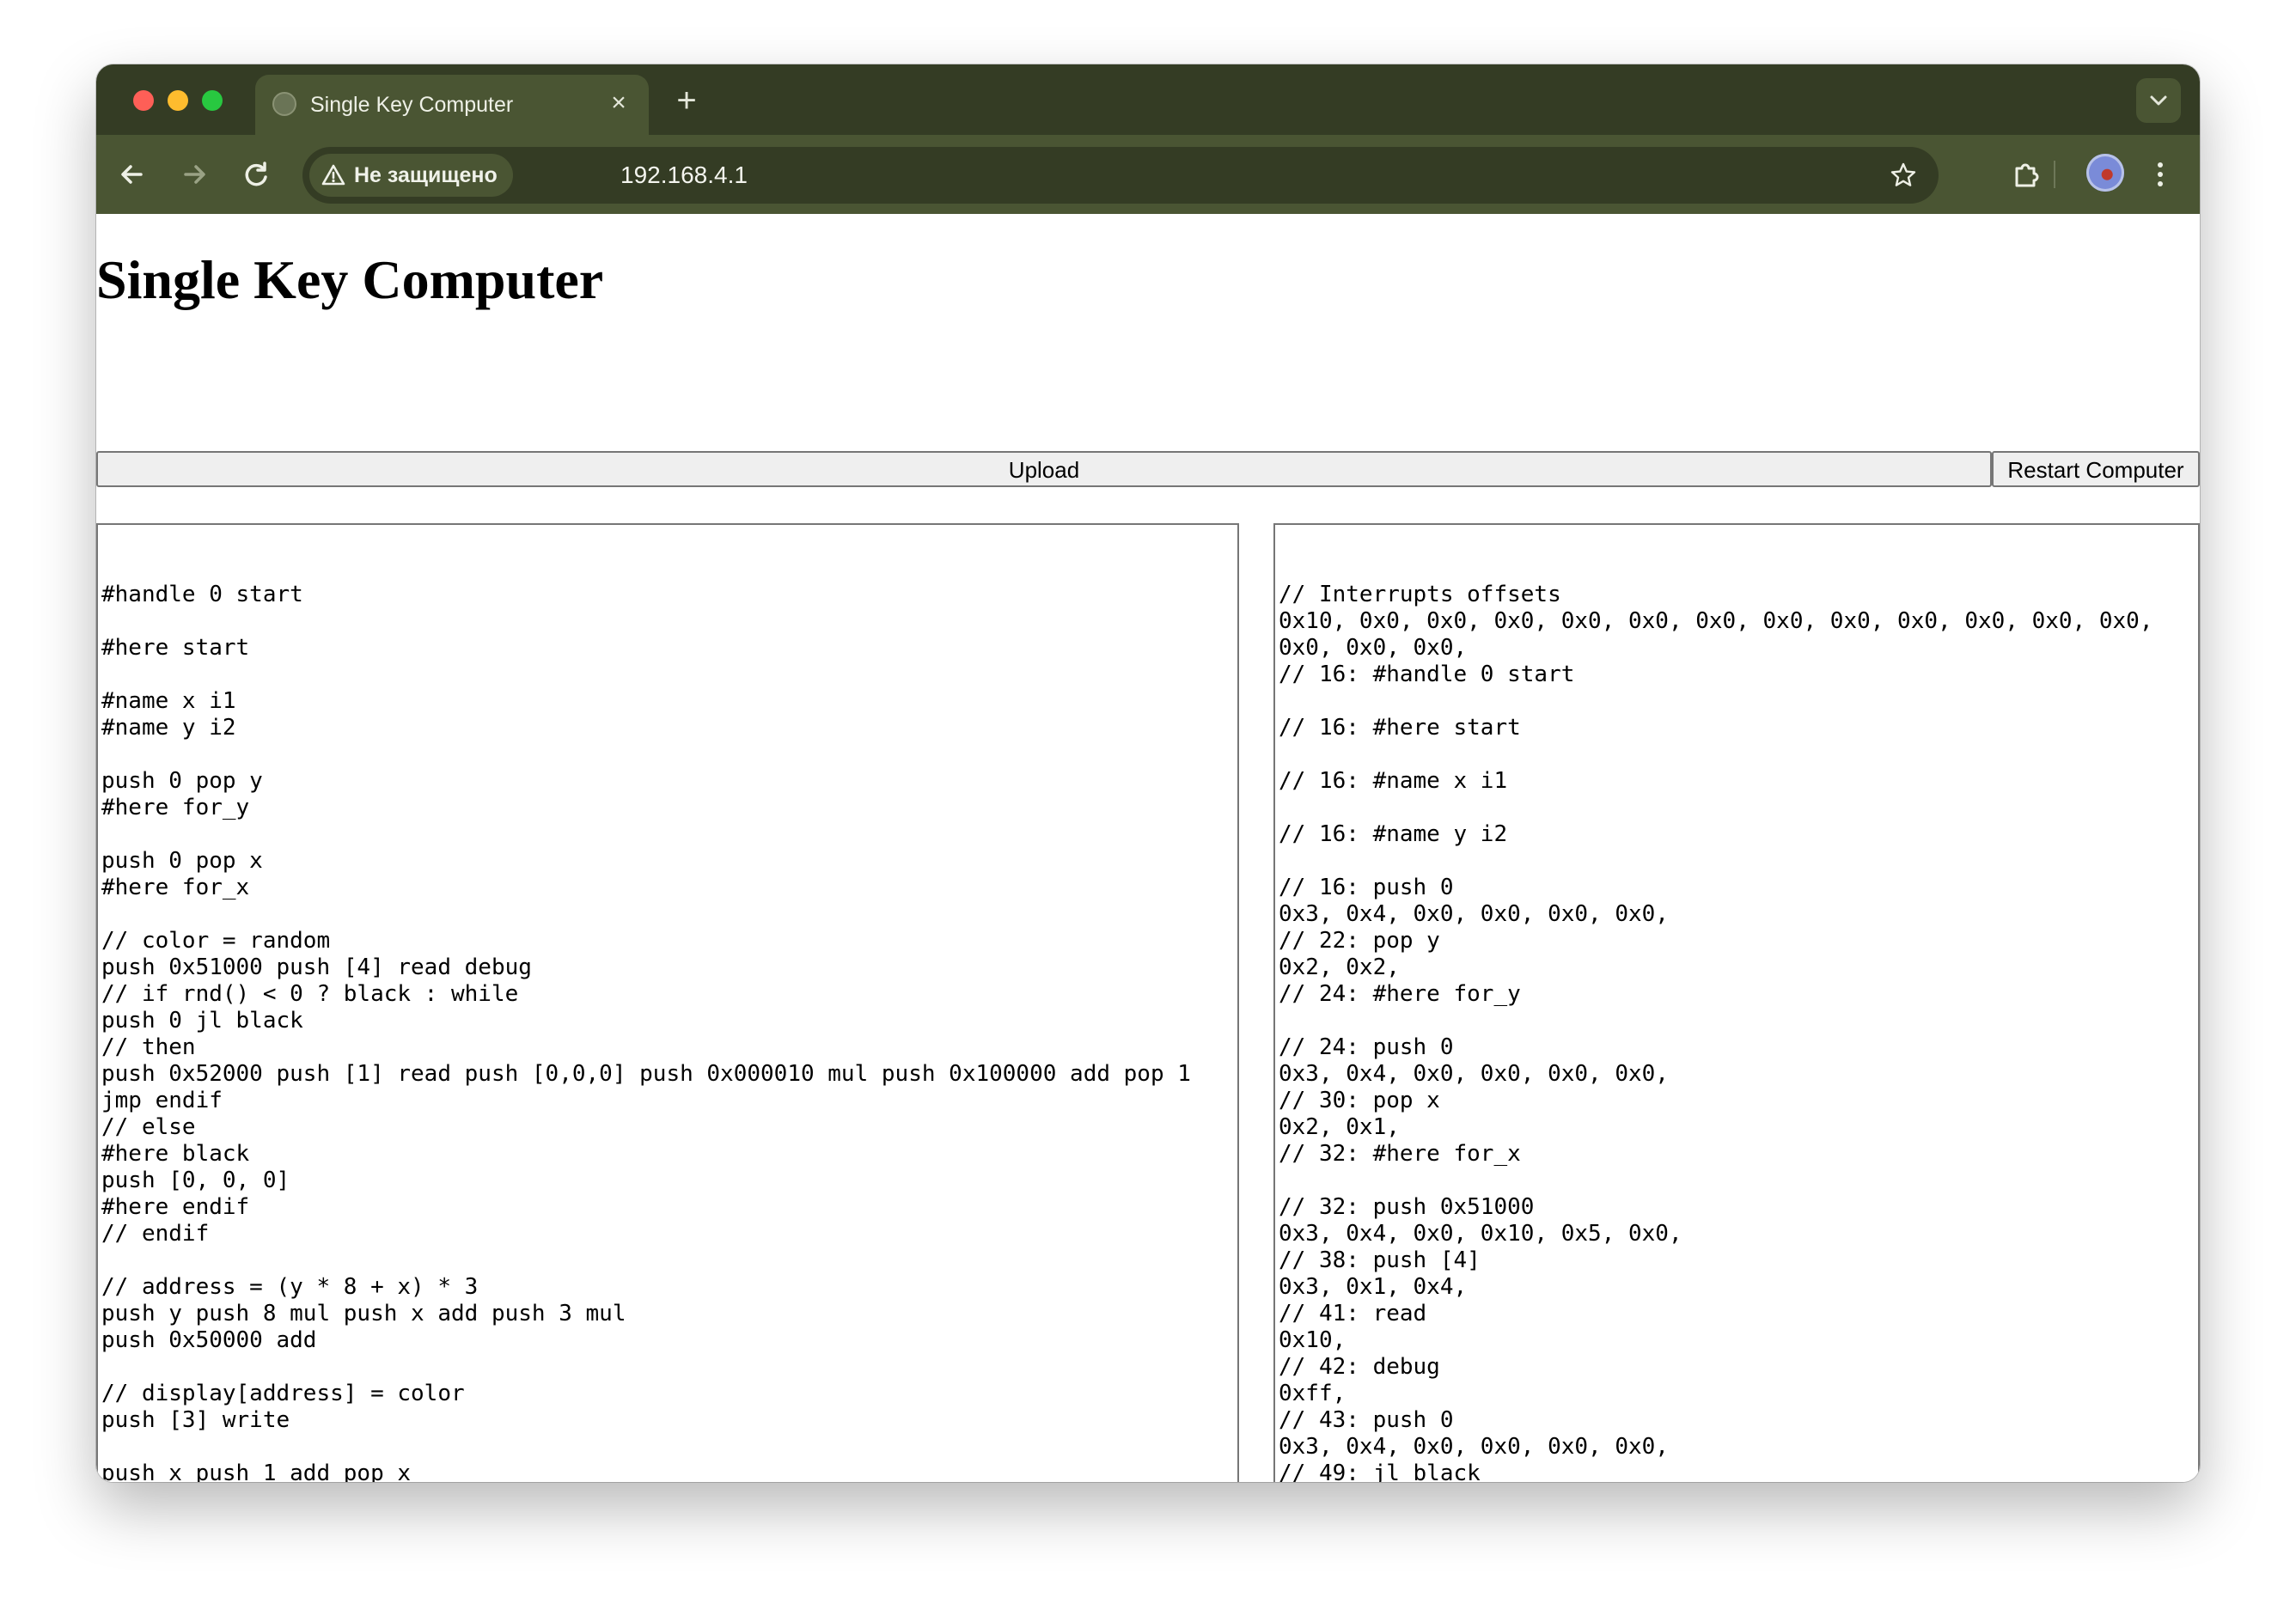 The image size is (2296, 1610). What do you see at coordinates (168, 701) in the screenshot?
I see `source-code-line: #name x i1` at bounding box center [168, 701].